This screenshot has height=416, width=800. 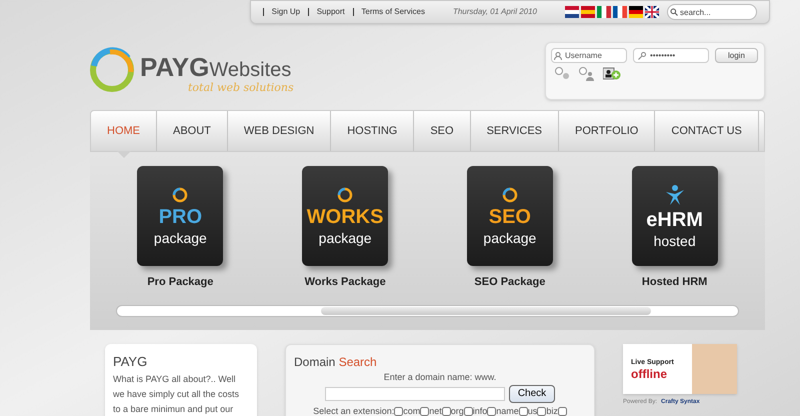 What do you see at coordinates (175, 67) in the screenshot?
I see `logo-brand: PAYG` at bounding box center [175, 67].